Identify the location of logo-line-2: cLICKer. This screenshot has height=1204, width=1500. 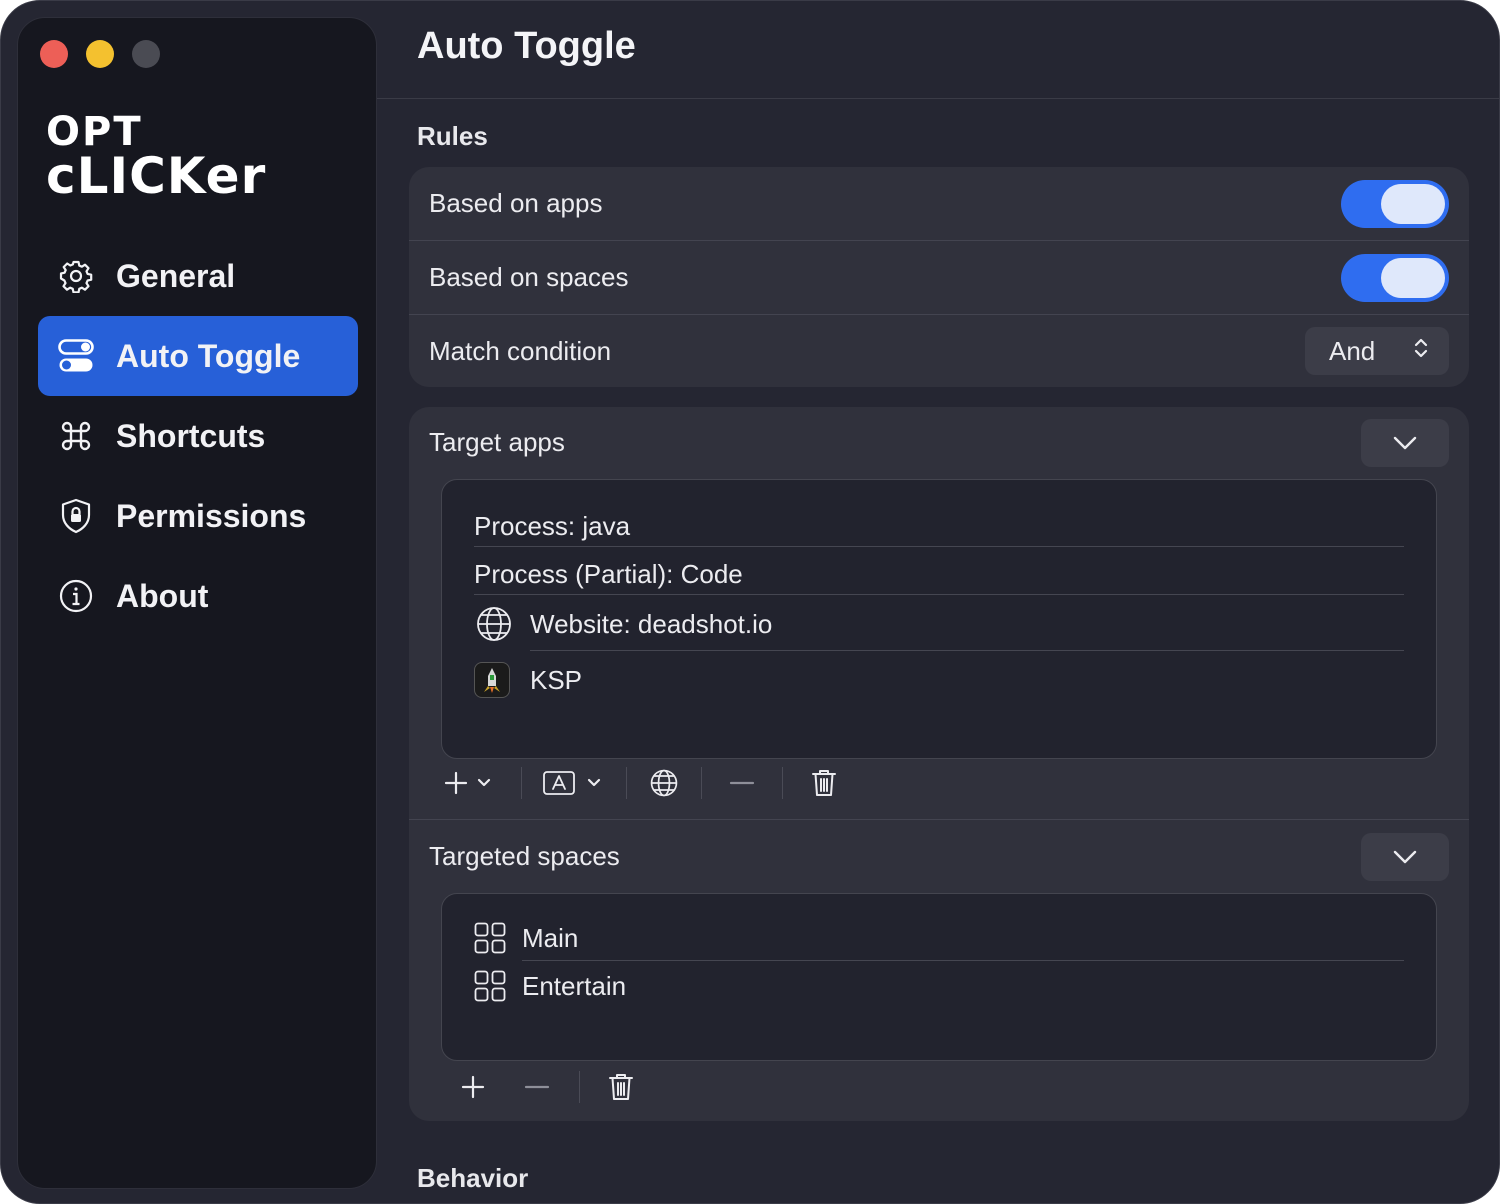
(156, 176).